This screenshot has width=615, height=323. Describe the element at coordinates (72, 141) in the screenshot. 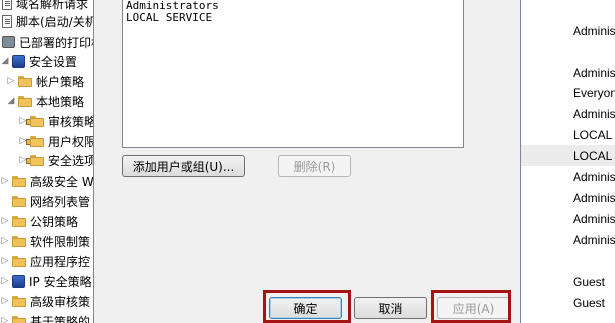

I see `tree-item-label: 用户权限` at that location.